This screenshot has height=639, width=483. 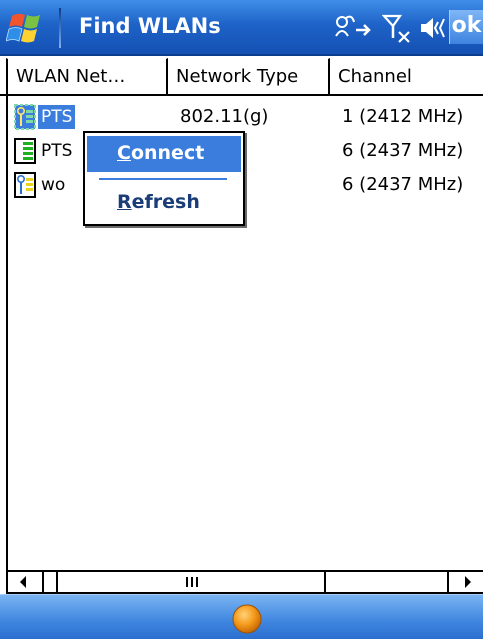 I want to click on wlan-network-type: 802.11(g), so click(x=224, y=116).